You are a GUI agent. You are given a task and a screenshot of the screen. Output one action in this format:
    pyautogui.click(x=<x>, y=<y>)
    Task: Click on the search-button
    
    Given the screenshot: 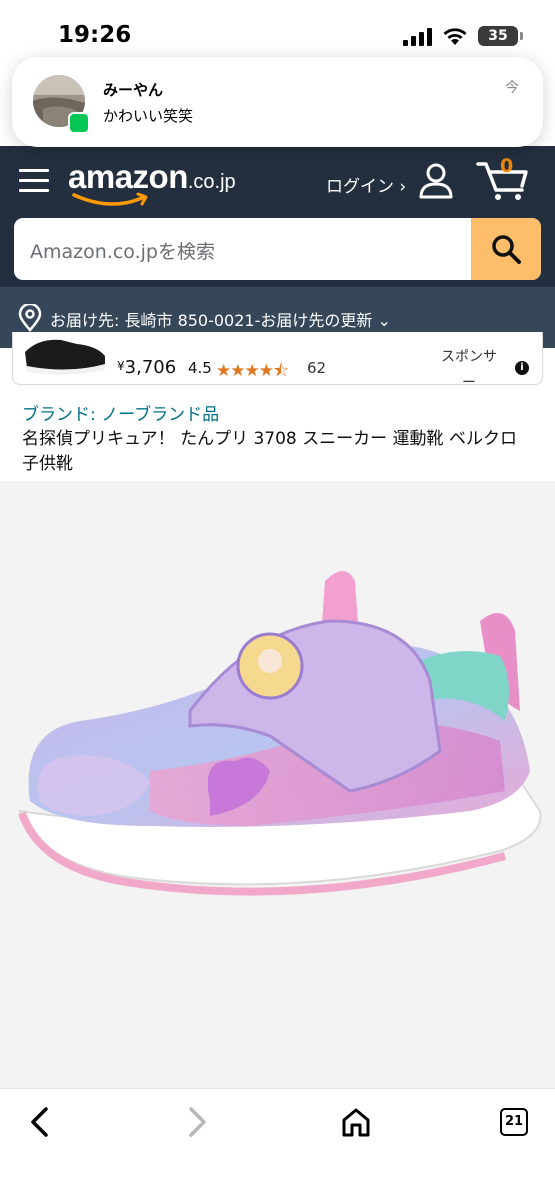 What is the action you would take?
    pyautogui.click(x=506, y=249)
    